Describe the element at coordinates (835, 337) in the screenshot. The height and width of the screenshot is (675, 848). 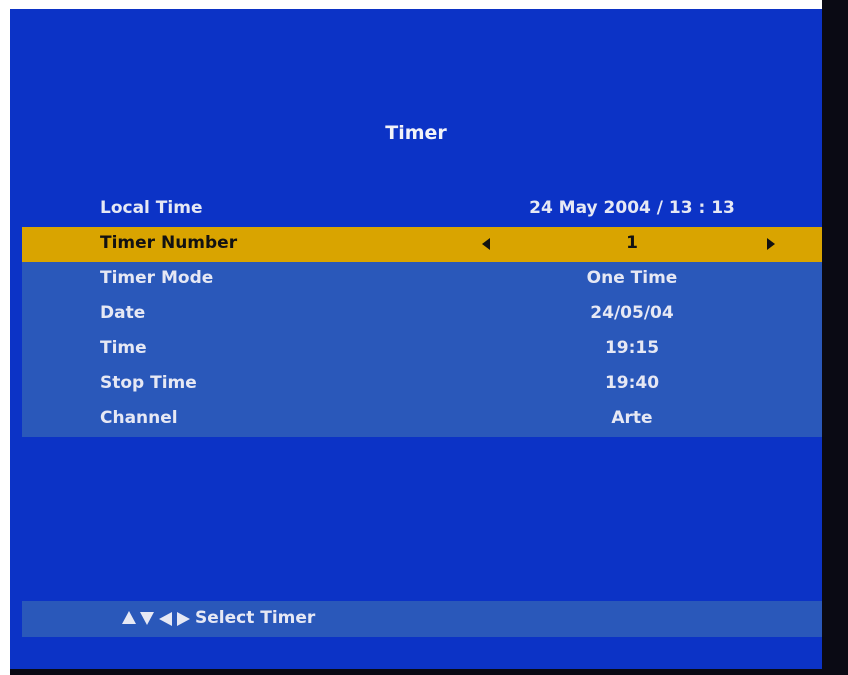
I see `screen-bezel-right` at that location.